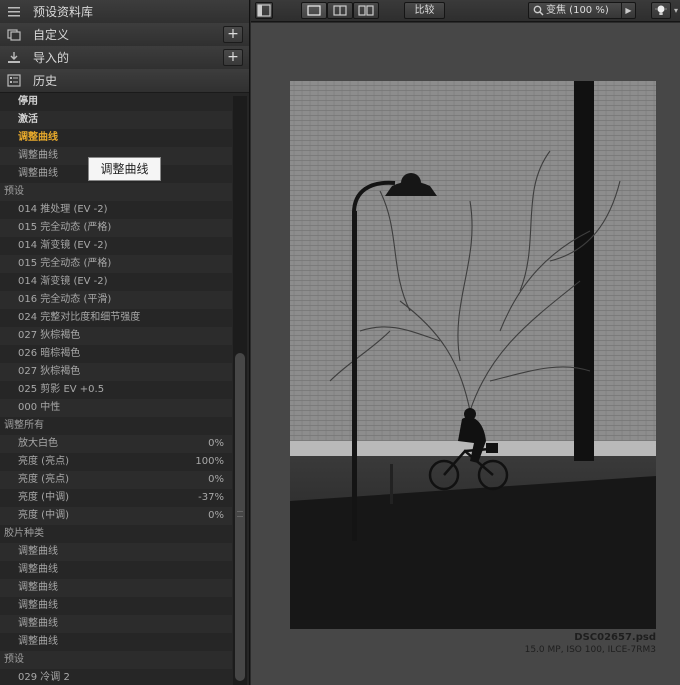  What do you see at coordinates (116, 408) in the screenshot?
I see `history-item: 000 中性` at bounding box center [116, 408].